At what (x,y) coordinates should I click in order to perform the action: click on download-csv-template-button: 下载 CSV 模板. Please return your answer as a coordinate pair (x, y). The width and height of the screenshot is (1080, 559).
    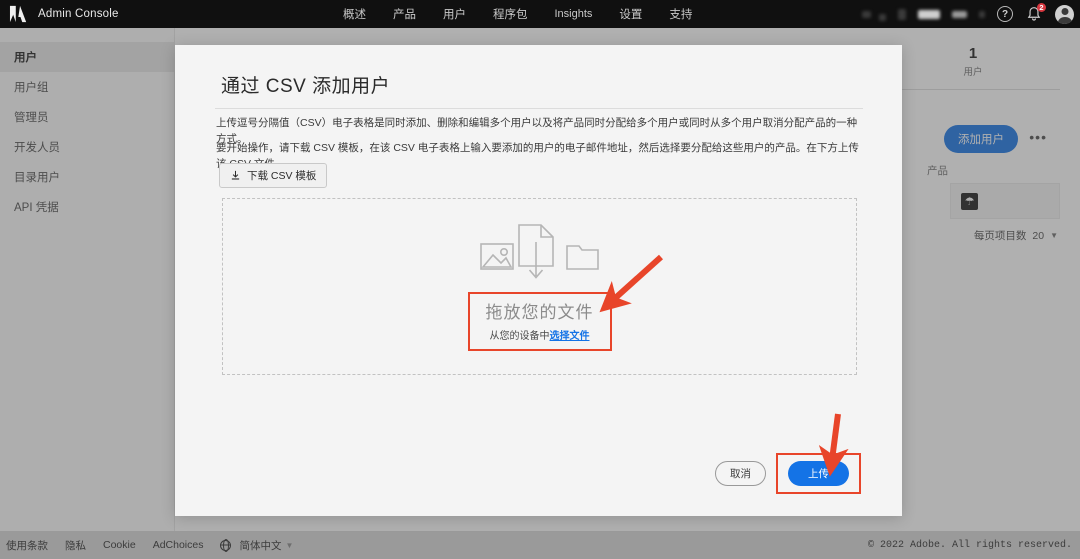
    Looking at the image, I should click on (273, 175).